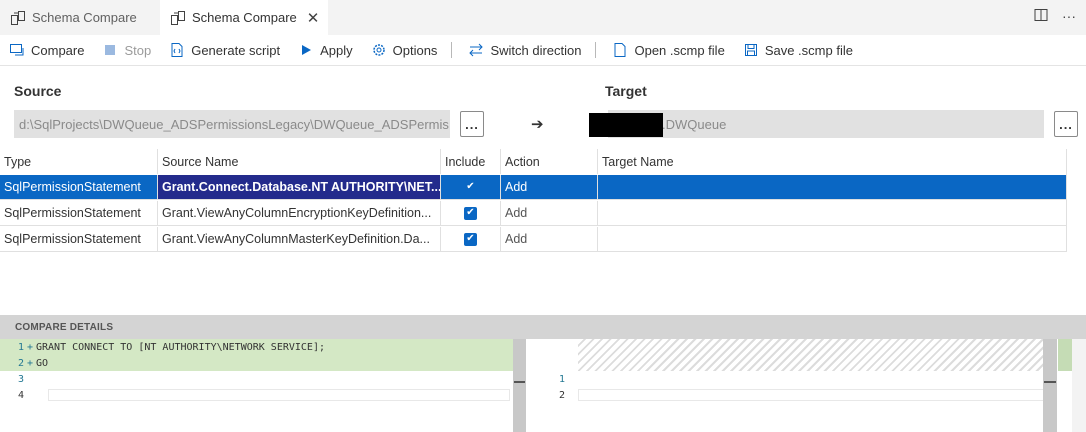  Describe the element at coordinates (831, 161) in the screenshot. I see `column-header-target-name: Target Name` at that location.